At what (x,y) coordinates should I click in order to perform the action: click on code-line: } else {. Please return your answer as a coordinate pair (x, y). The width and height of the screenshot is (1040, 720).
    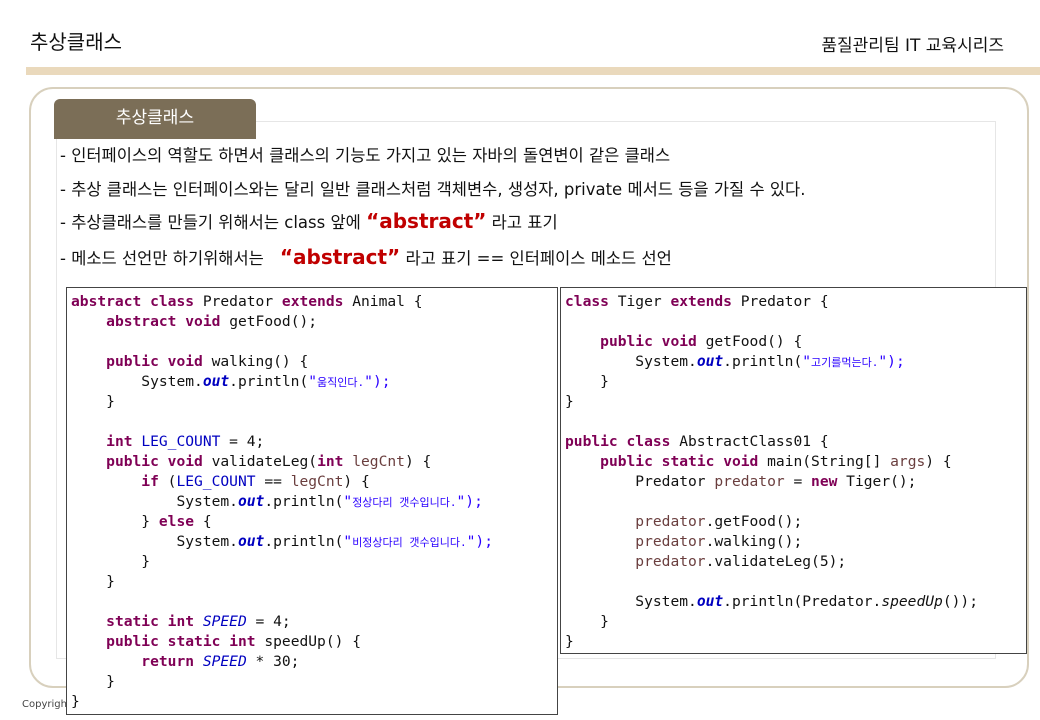
    Looking at the image, I should click on (176, 521).